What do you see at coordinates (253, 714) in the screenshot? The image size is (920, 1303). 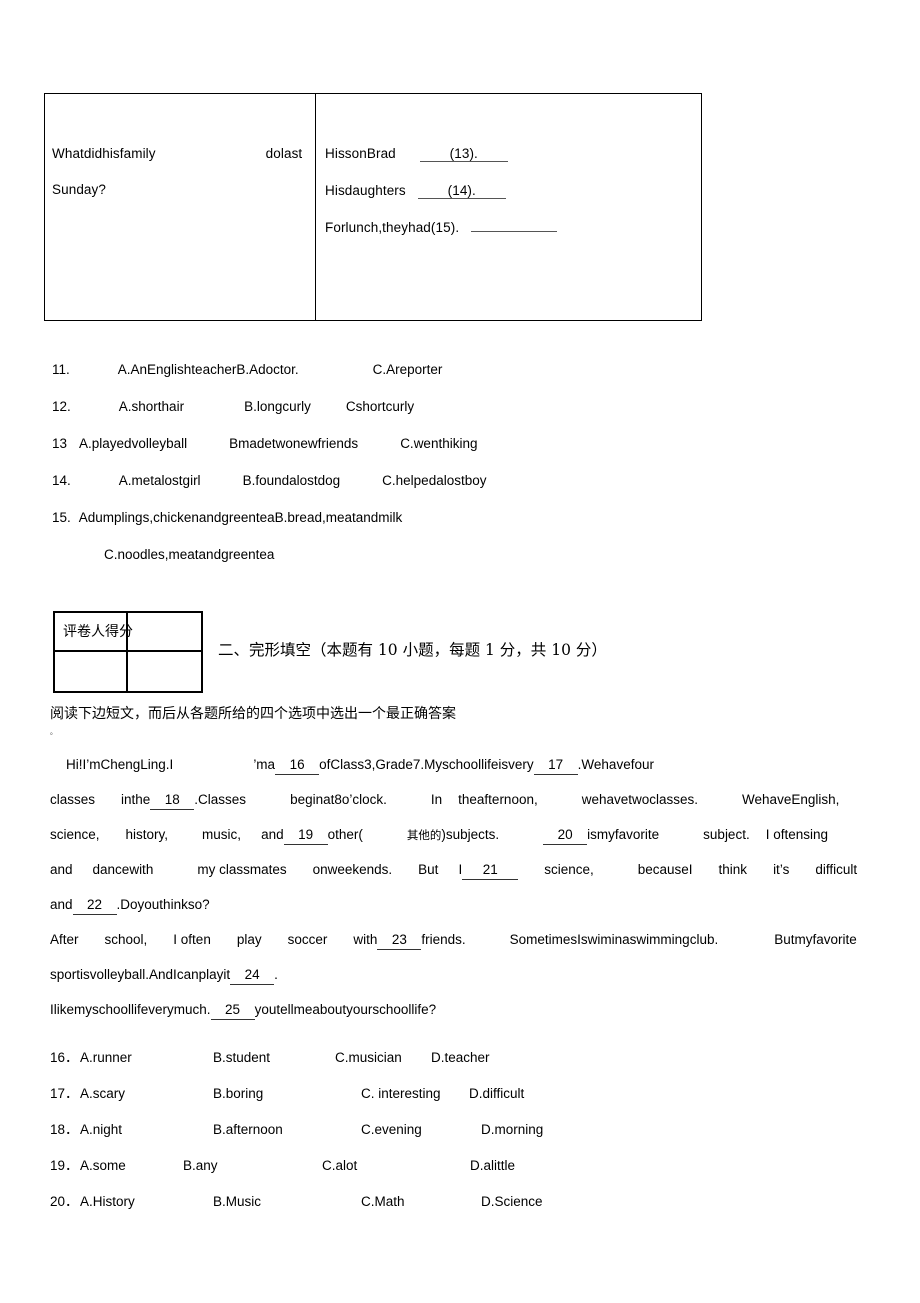 I see `section-instruction: 阅读下边短文，而后从各题所给的四个选项中选出一个最正确答案` at bounding box center [253, 714].